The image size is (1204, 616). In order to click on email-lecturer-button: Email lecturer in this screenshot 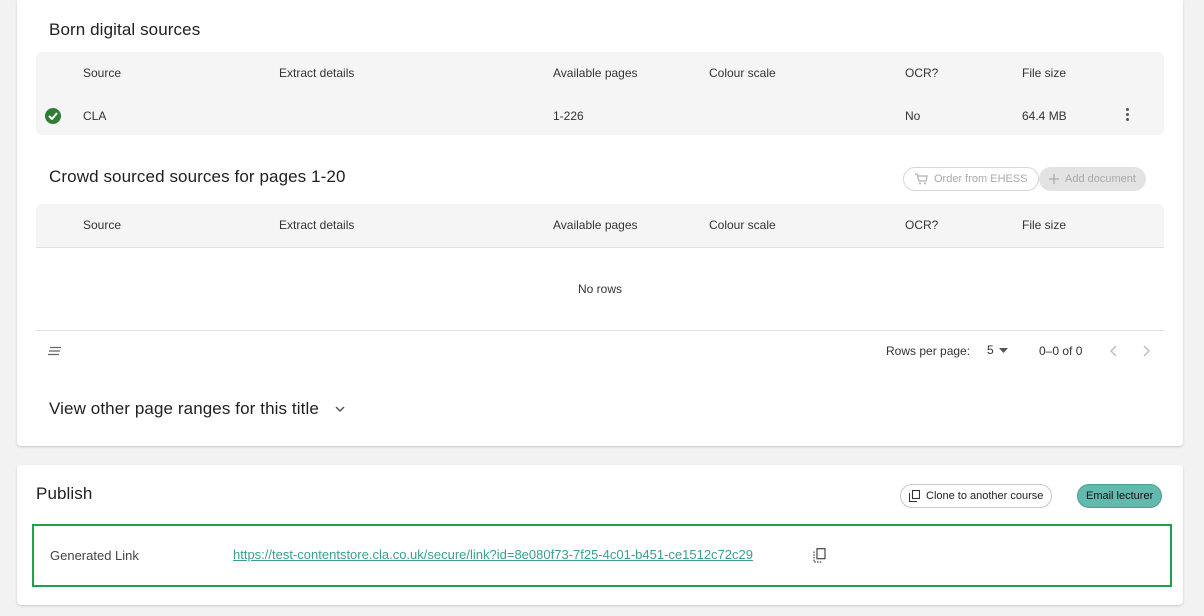, I will do `click(1120, 496)`.